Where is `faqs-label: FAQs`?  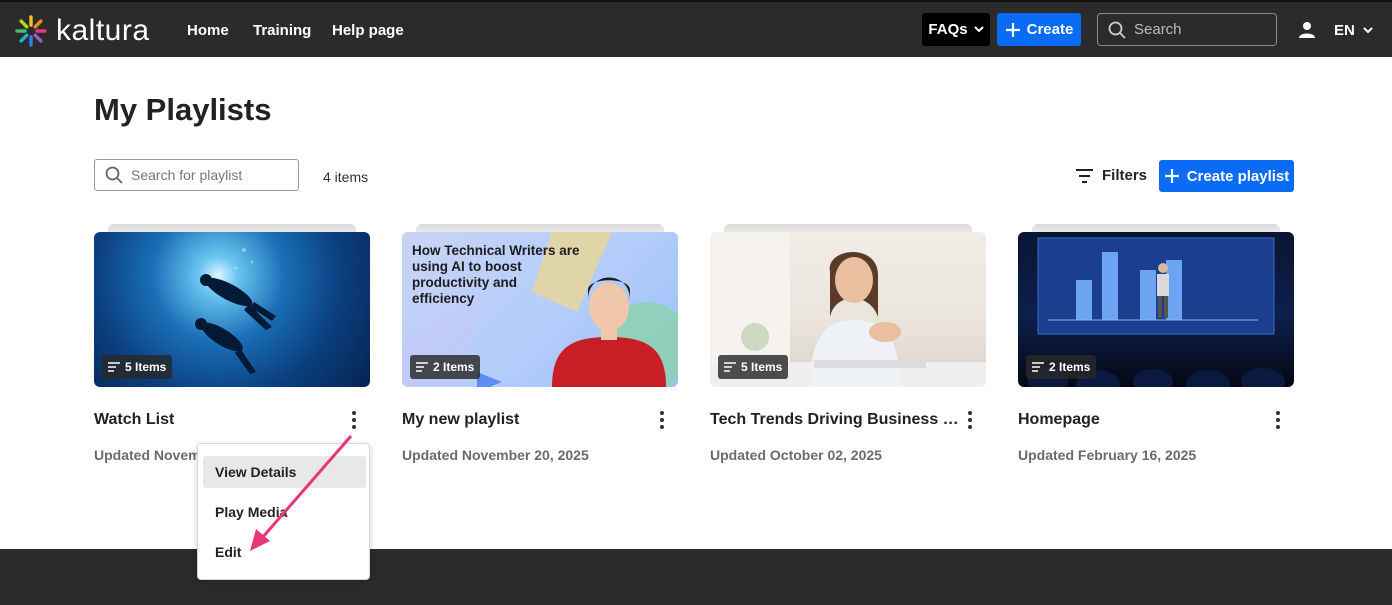
faqs-label: FAQs is located at coordinates (948, 29).